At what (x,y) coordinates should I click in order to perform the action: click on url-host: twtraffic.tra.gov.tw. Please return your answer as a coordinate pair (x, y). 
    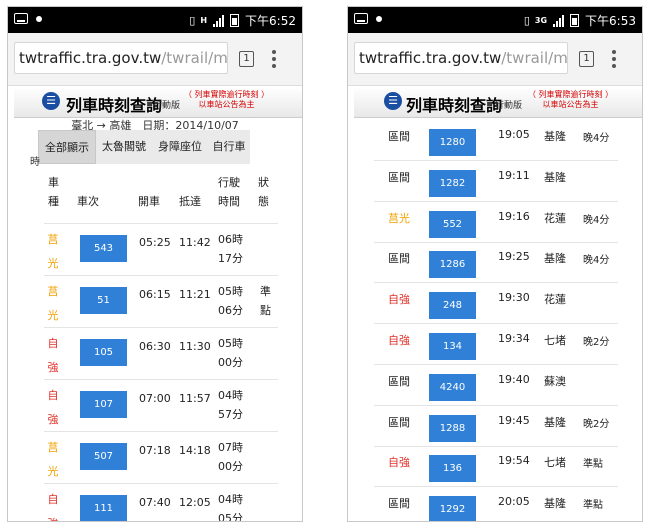
    Looking at the image, I should click on (430, 58).